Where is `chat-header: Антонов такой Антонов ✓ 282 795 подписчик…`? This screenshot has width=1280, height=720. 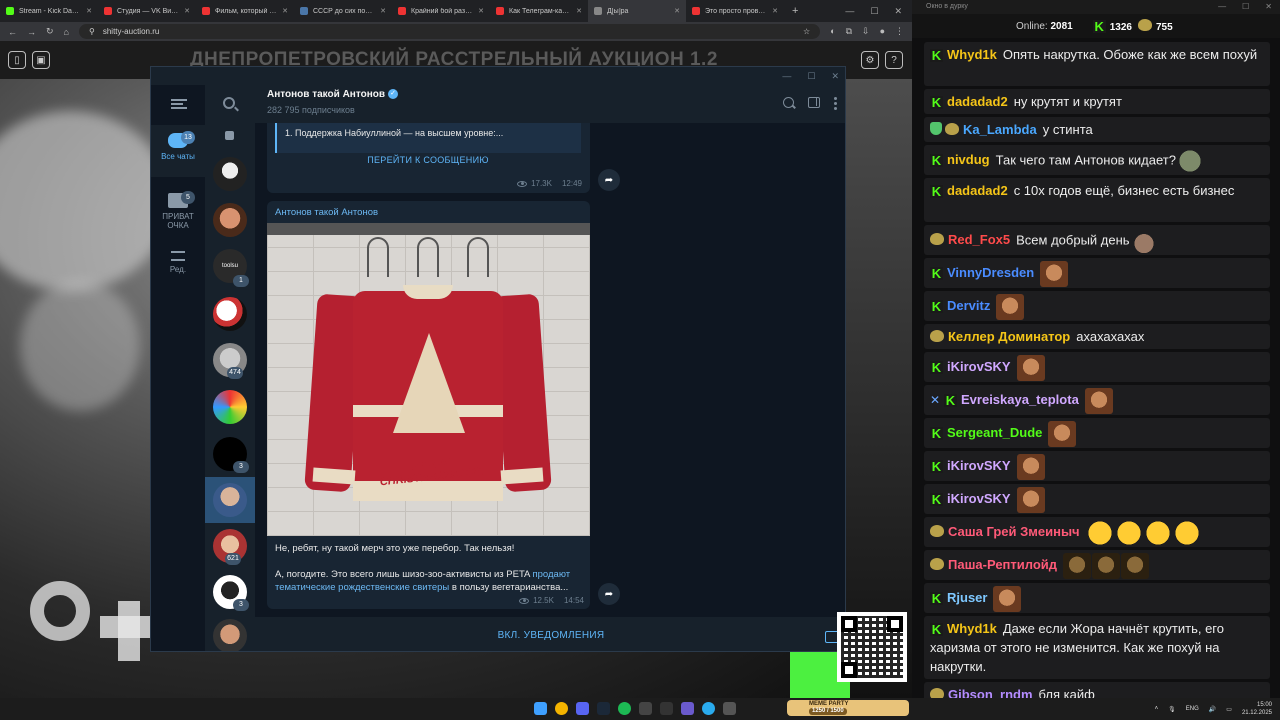 chat-header: Антонов такой Антонов ✓ 282 795 подписчик… is located at coordinates (550, 104).